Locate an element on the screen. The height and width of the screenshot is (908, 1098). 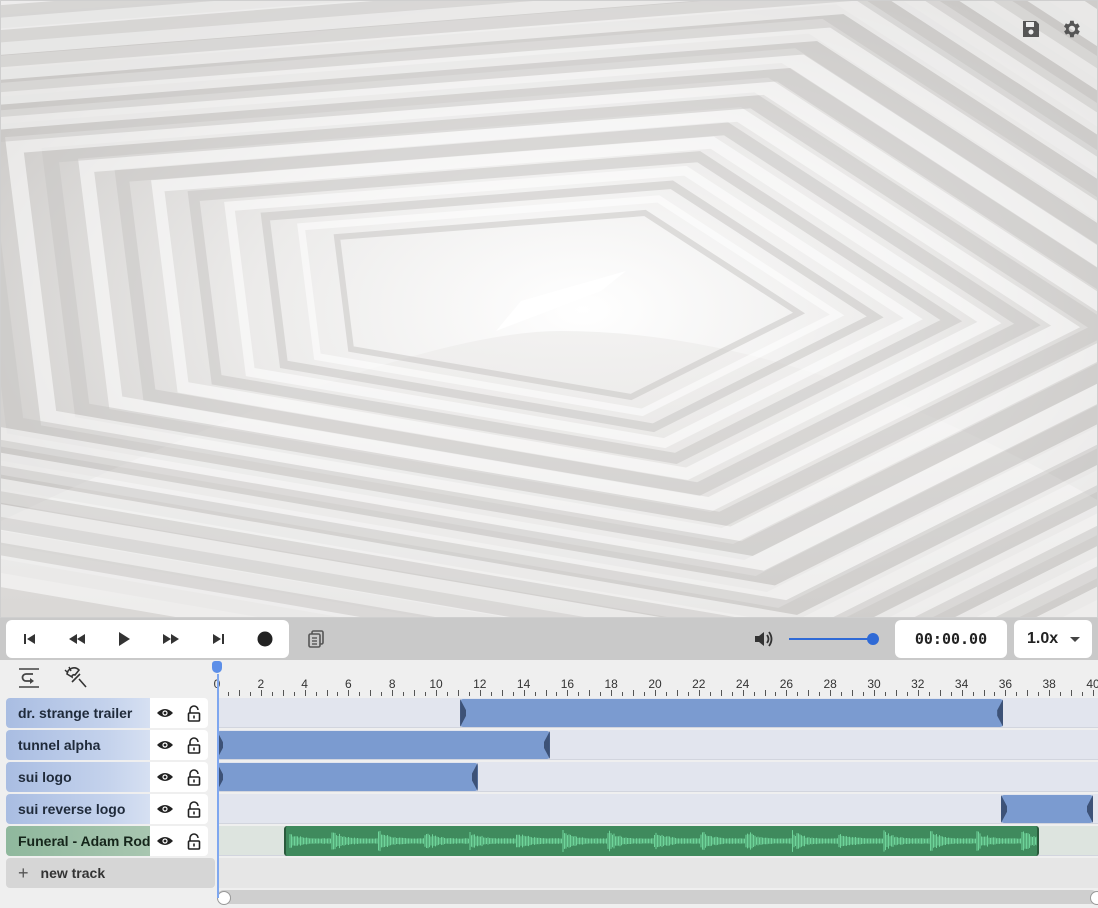
ruler-tick-label: 14 is located at coordinates (523, 684).